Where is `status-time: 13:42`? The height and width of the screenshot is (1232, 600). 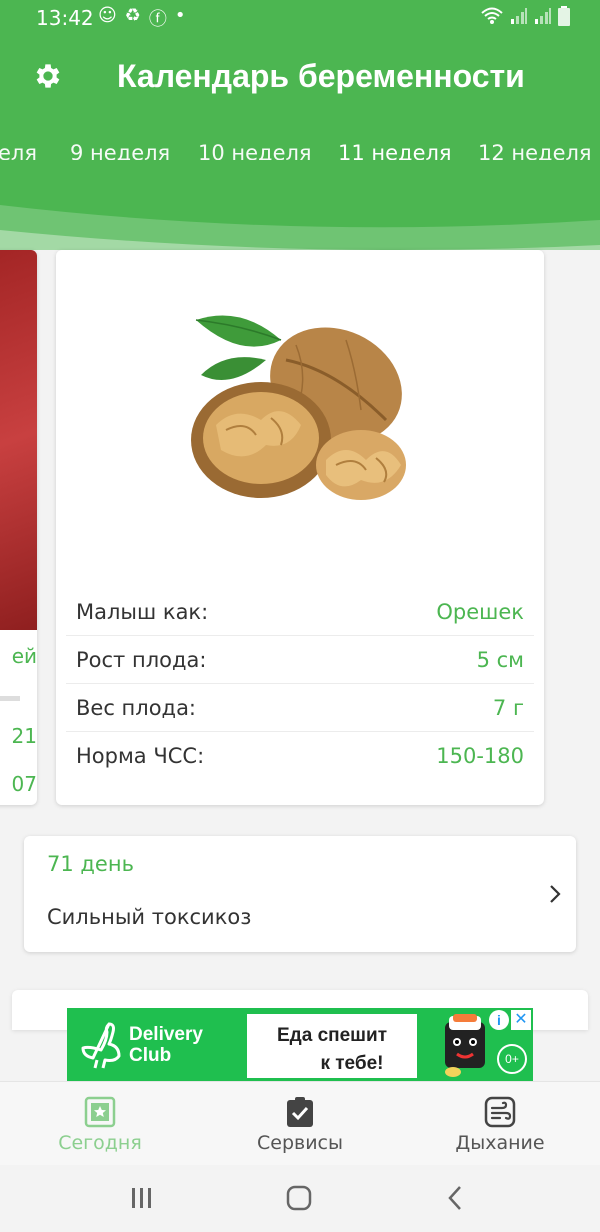
status-time: 13:42 is located at coordinates (65, 18).